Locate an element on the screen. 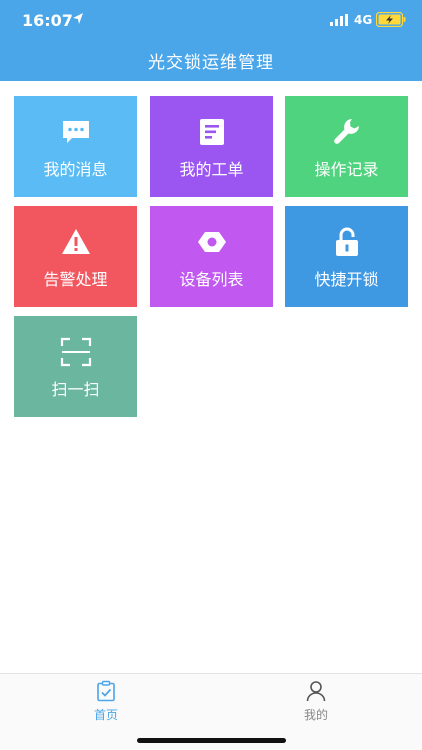 The image size is (422, 750). status-time: 16:07 is located at coordinates (47, 20).